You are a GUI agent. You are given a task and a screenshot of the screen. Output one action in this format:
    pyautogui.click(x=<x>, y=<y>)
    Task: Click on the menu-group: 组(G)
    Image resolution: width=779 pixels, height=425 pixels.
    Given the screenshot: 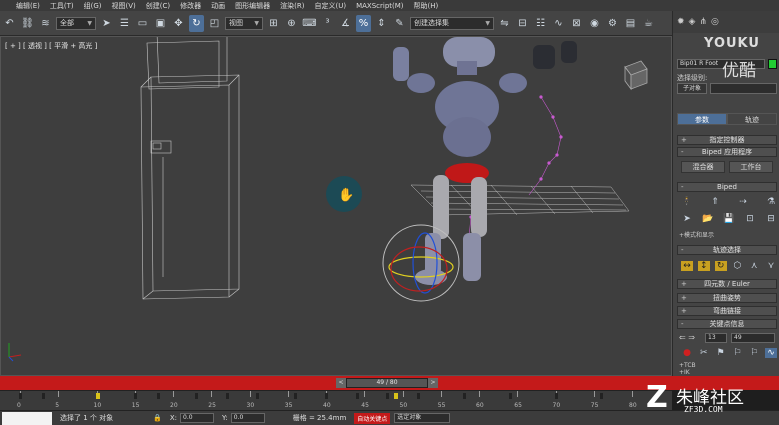 What is the action you would take?
    pyautogui.click(x=93, y=6)
    